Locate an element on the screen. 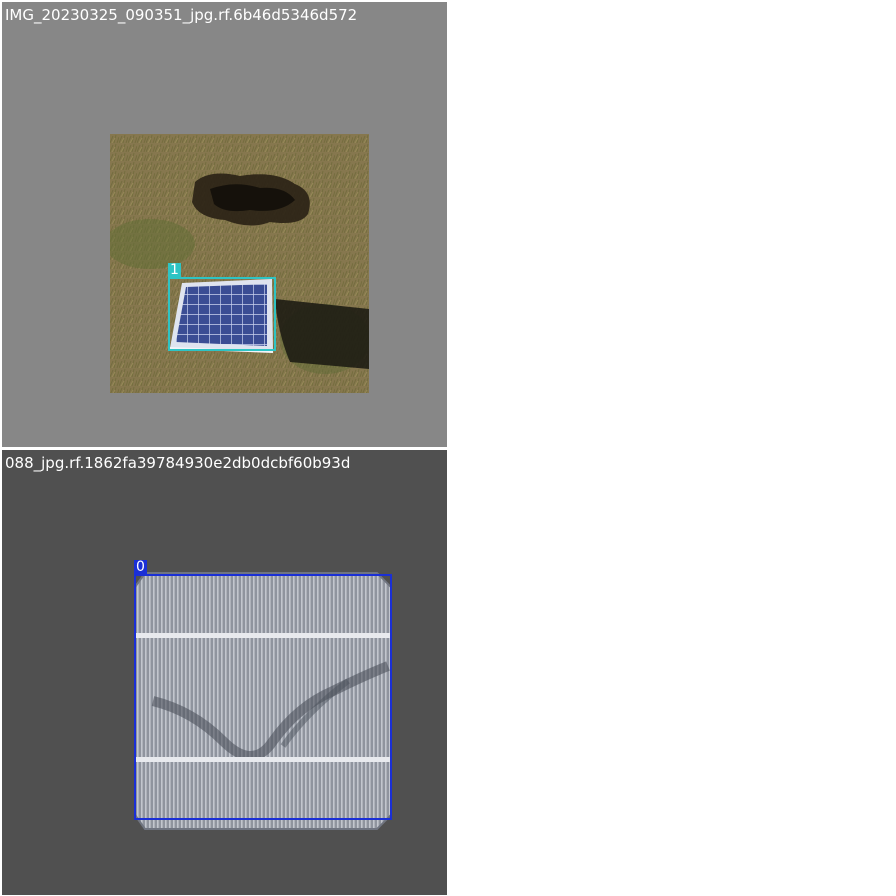 This screenshot has width=896, height=896. detection-box-panel is located at coordinates (222, 314).